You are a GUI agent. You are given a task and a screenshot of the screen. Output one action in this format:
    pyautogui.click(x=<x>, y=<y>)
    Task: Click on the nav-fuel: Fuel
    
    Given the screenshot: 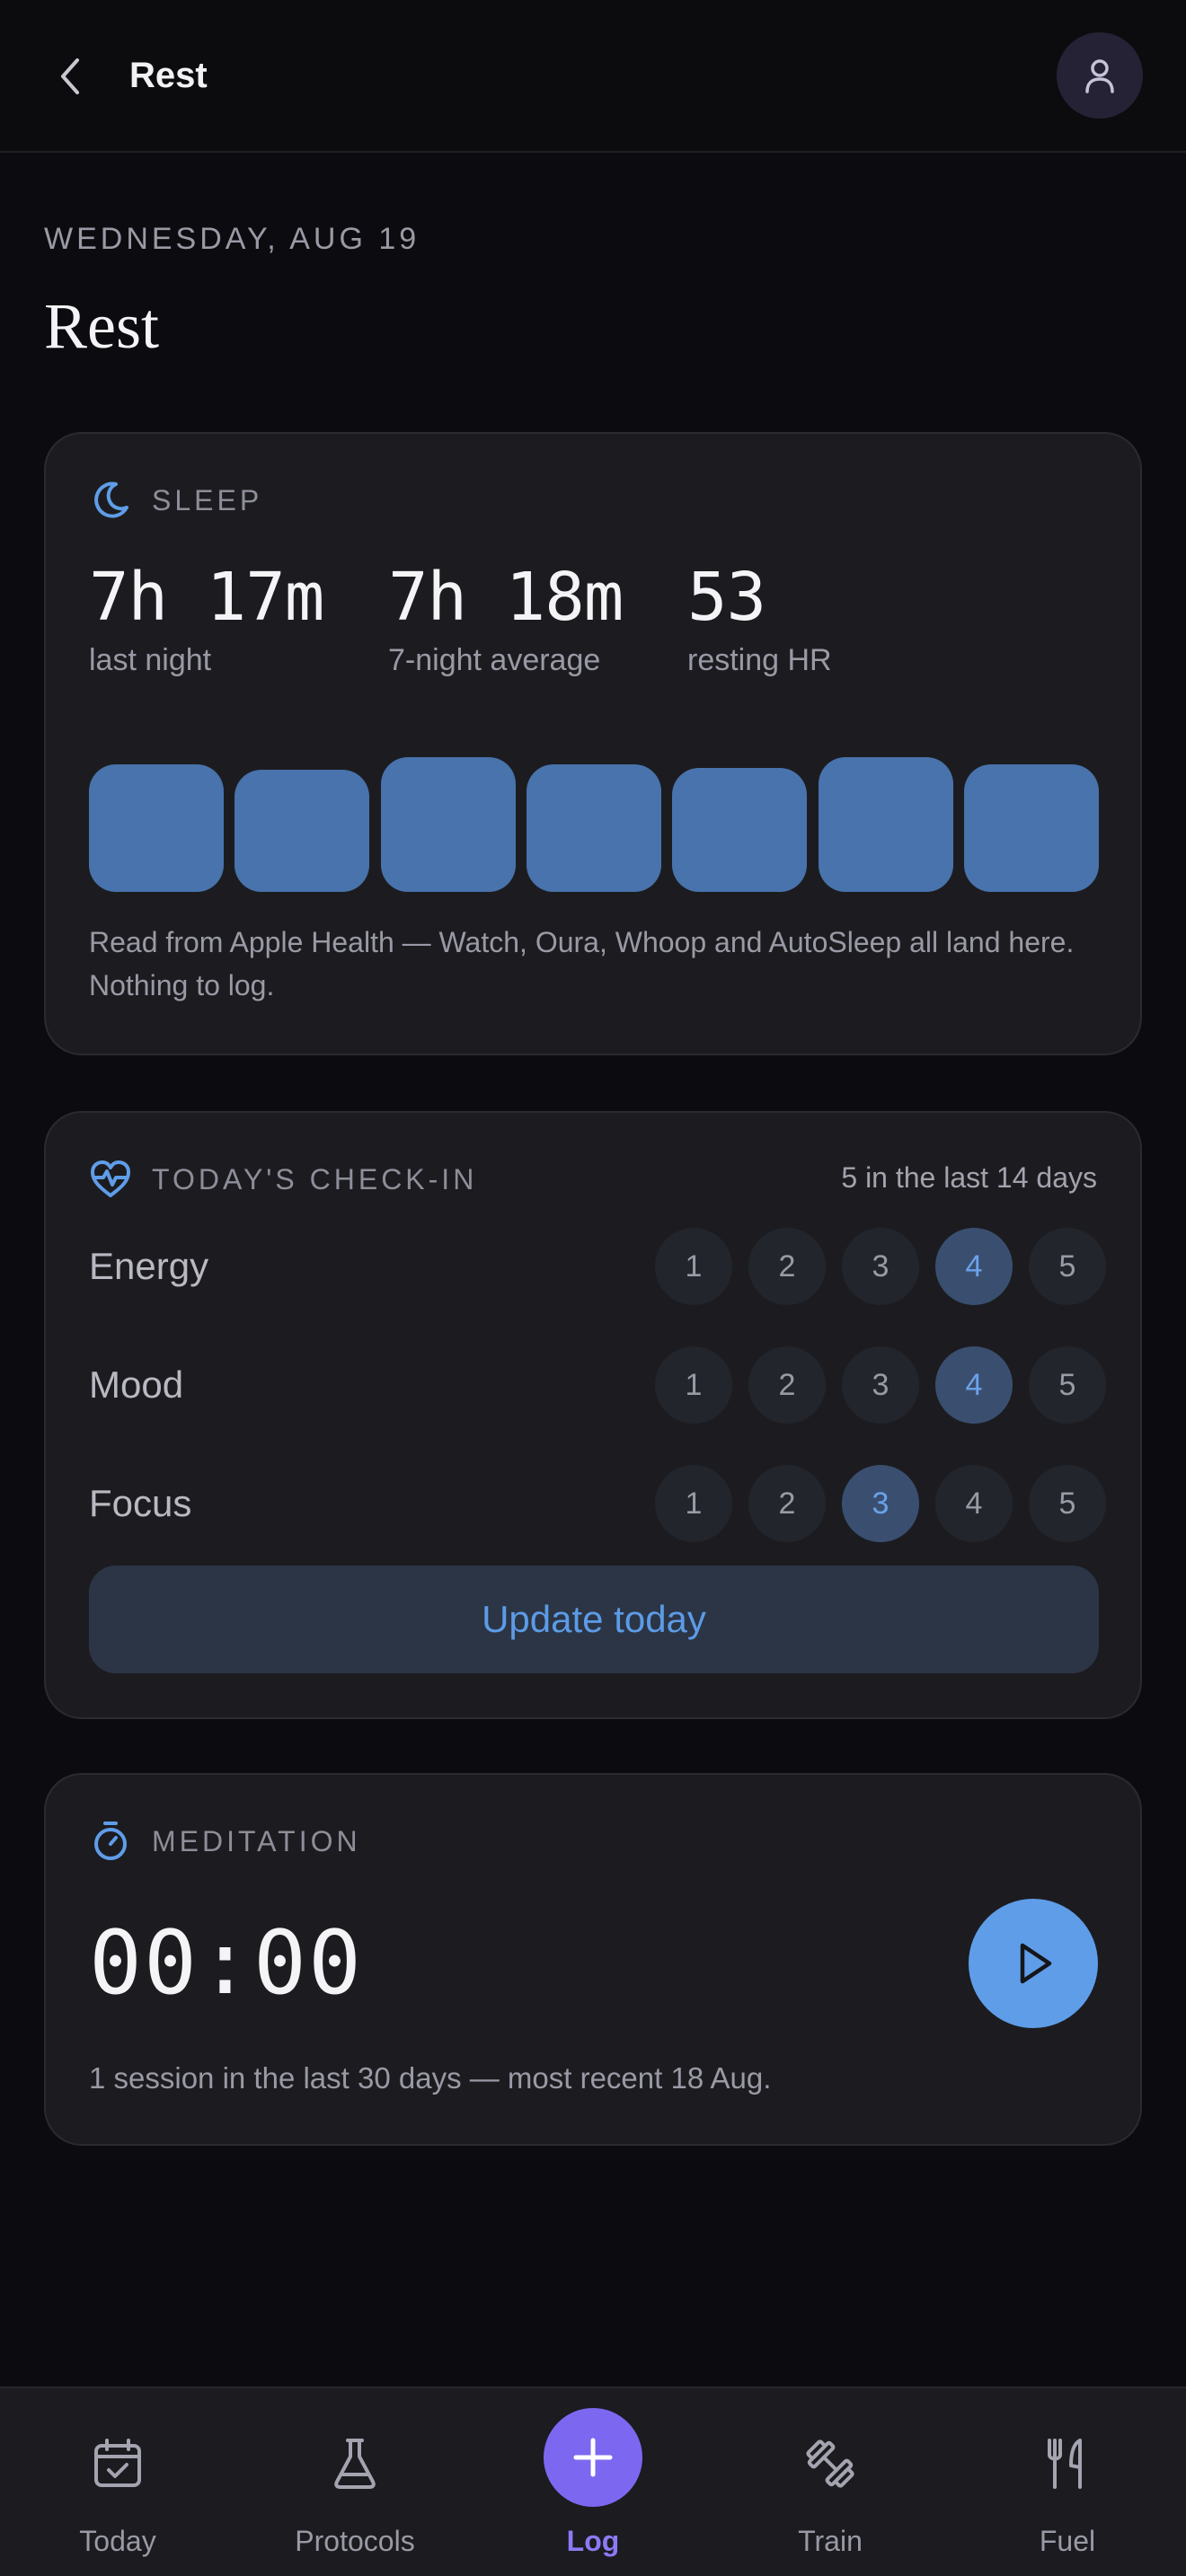 What is the action you would take?
    pyautogui.click(x=1067, y=2482)
    